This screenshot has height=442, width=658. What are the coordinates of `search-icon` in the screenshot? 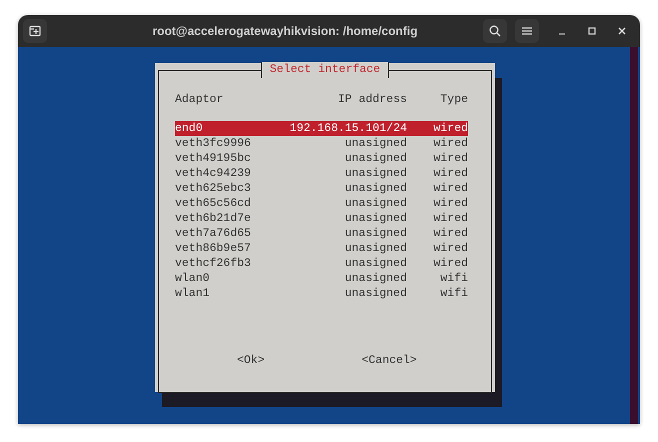 It's located at (495, 31).